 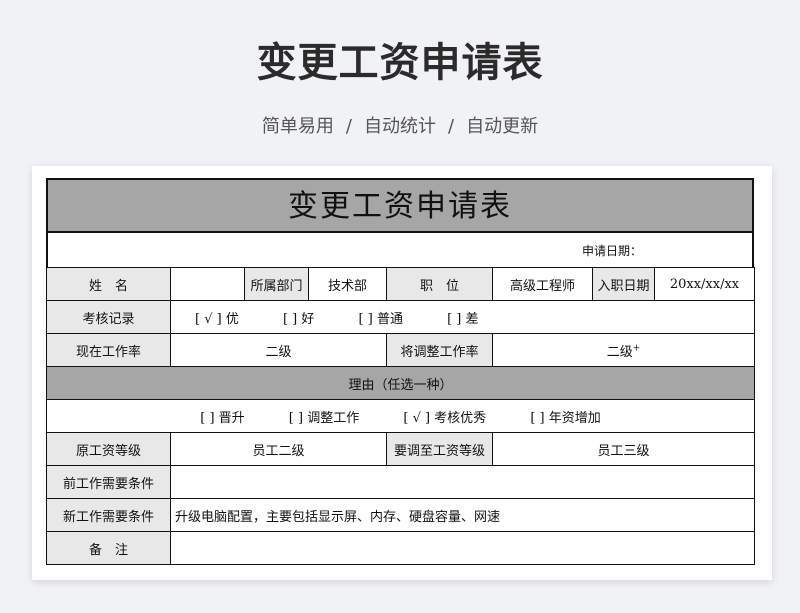 I want to click on reason-option-job-change: [ ] 调整工作, so click(x=324, y=418).